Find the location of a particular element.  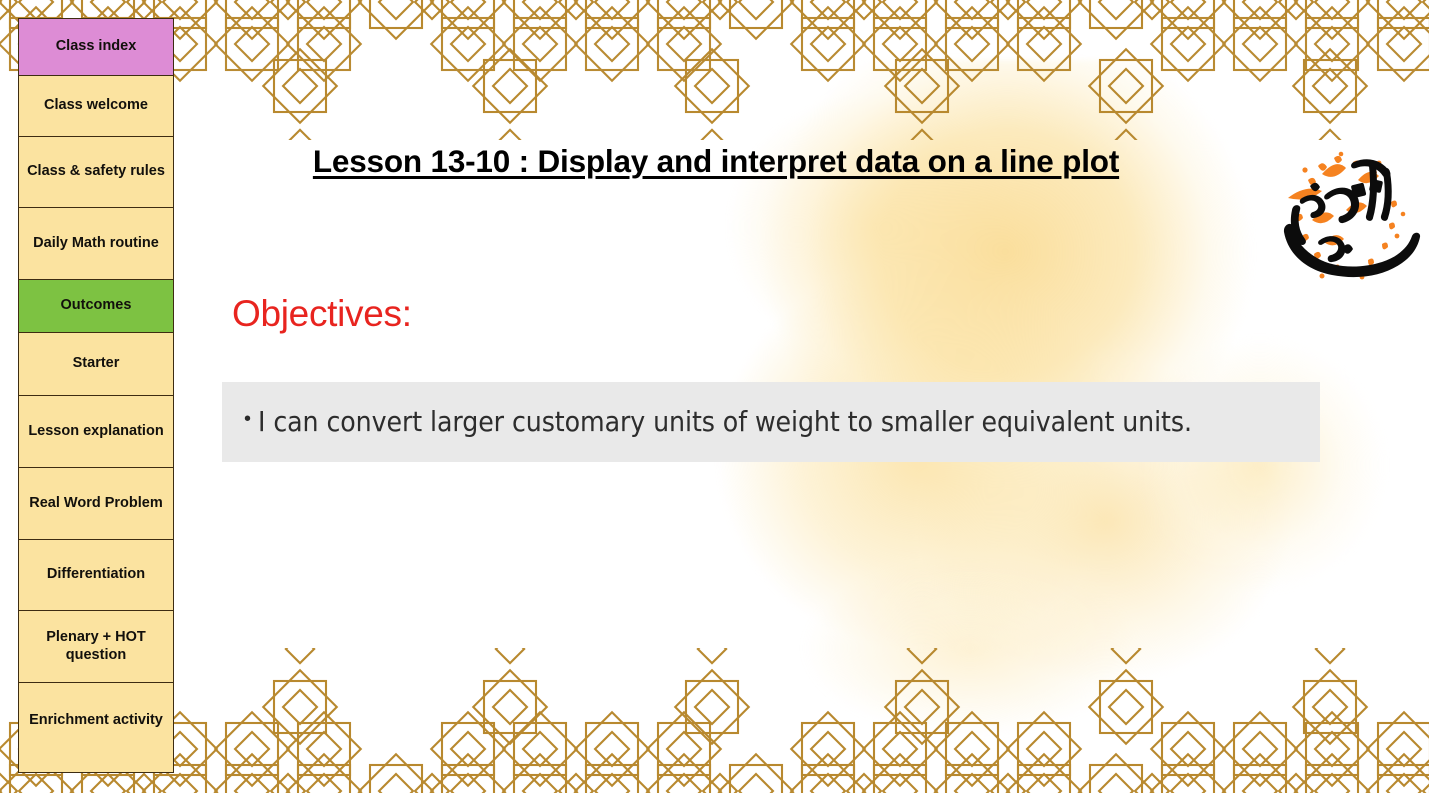

sidebar-item-label: Differentiation is located at coordinates (96, 574).